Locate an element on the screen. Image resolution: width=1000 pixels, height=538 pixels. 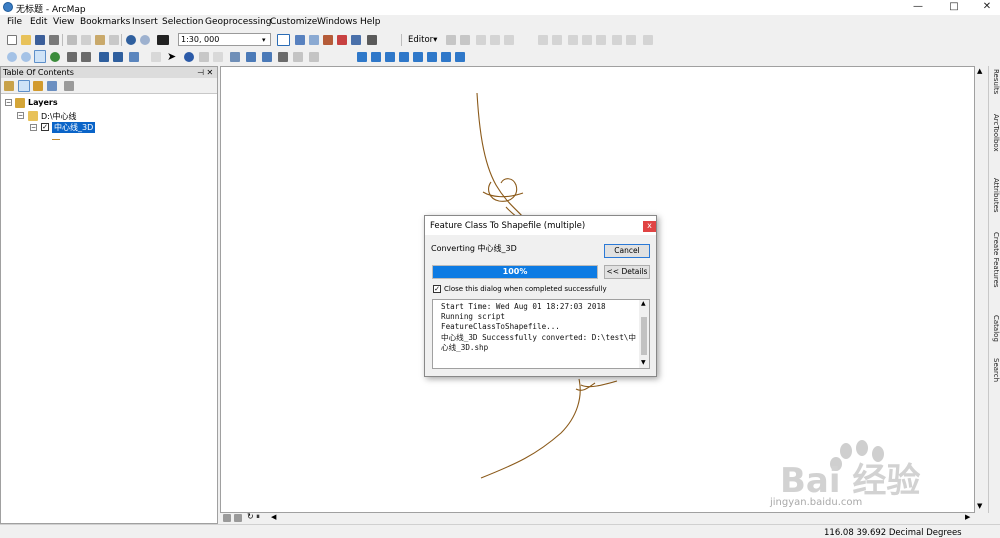
layer-label-selected: 中心线_3D is located at coordinates (74, 127).